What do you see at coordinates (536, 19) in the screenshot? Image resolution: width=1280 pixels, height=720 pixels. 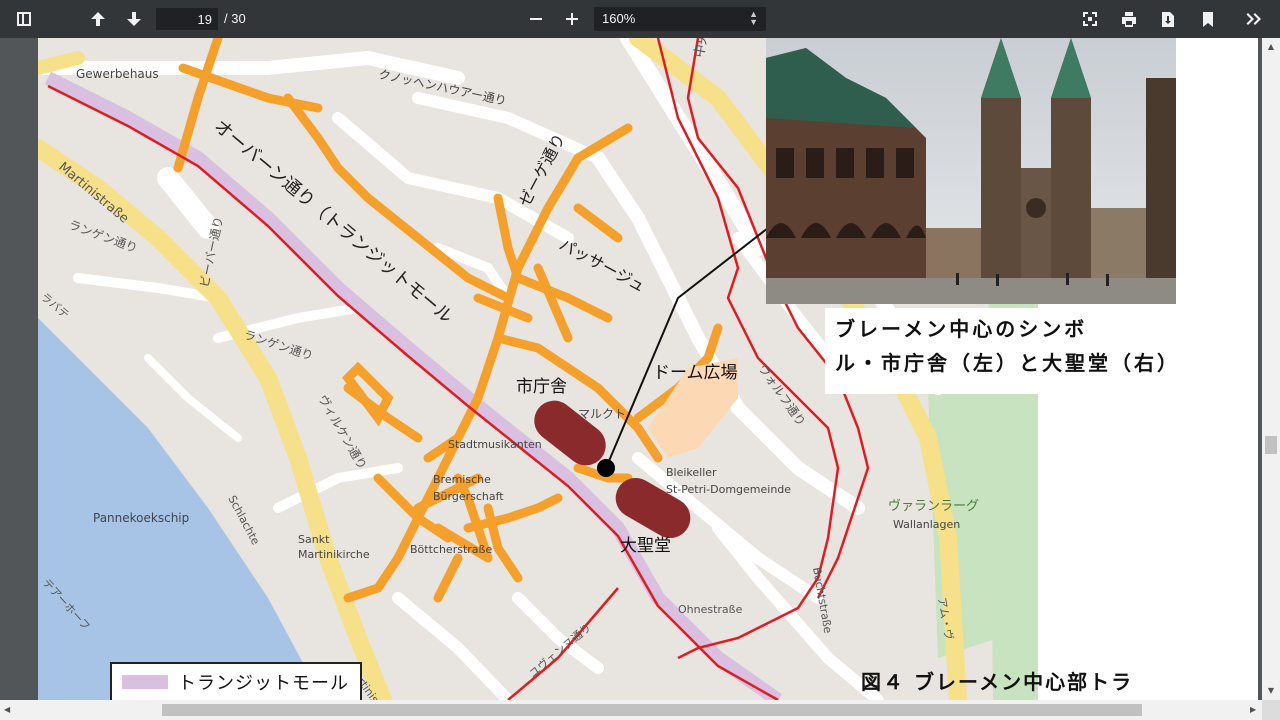 I see `minus-icon` at bounding box center [536, 19].